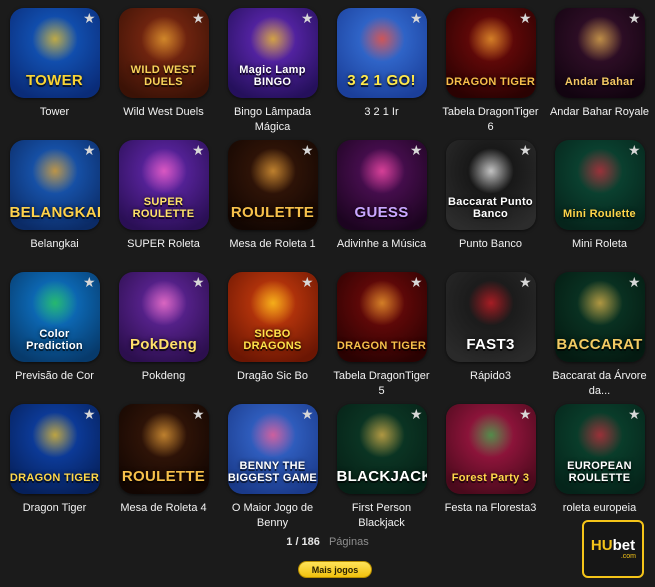 The image size is (655, 587). Describe the element at coordinates (54, 244) in the screenshot. I see `game-title: Belangkai` at that location.